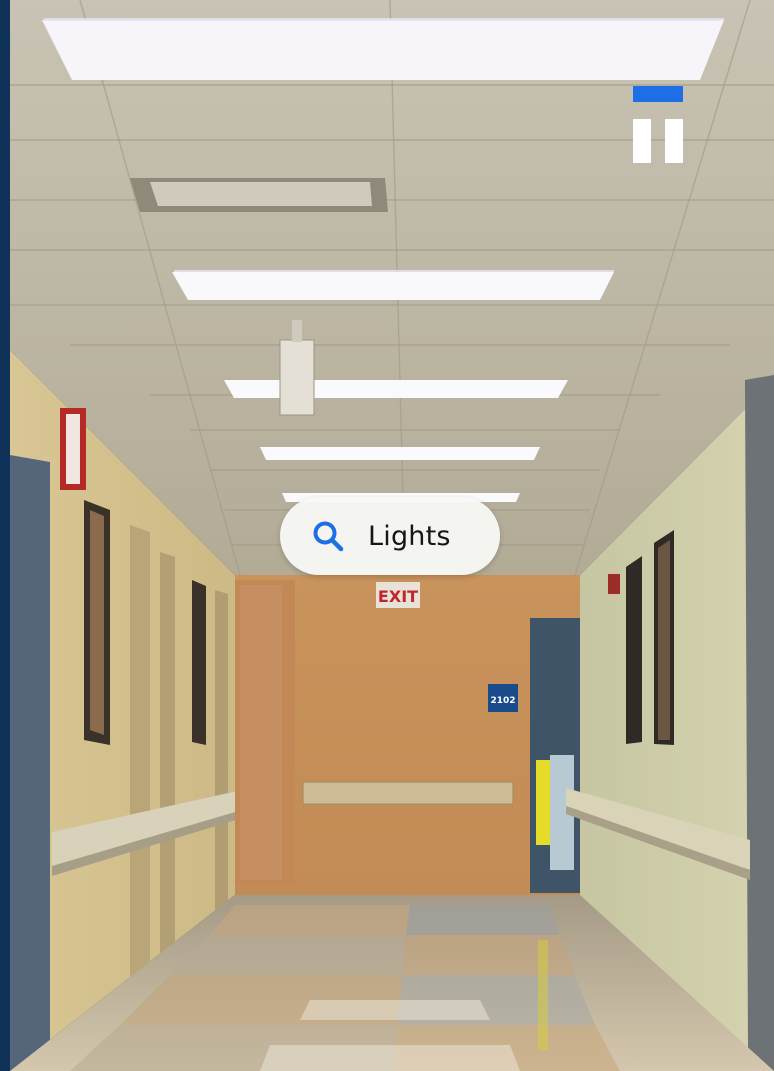  I want to click on pause-icon, so click(658, 141).